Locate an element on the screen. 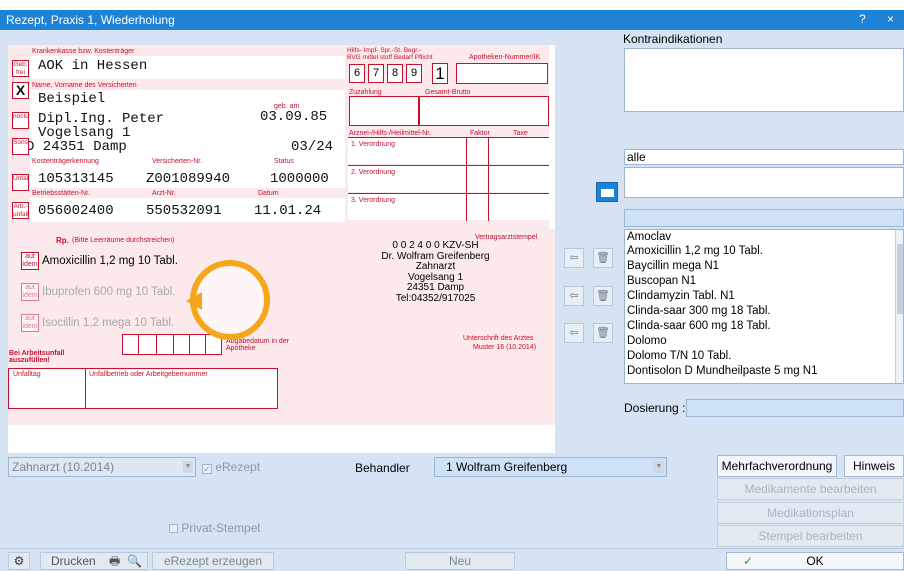  unfall-box: Unfall is located at coordinates (20, 182).